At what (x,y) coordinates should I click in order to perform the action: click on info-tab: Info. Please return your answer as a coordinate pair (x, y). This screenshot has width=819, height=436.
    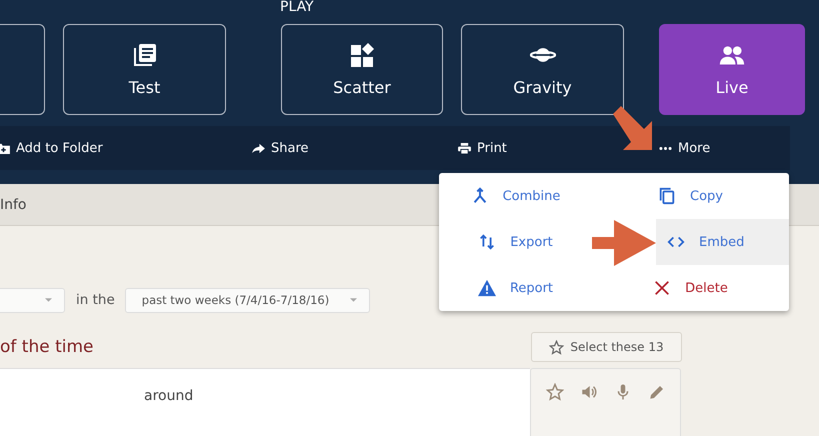
    Looking at the image, I should click on (13, 204).